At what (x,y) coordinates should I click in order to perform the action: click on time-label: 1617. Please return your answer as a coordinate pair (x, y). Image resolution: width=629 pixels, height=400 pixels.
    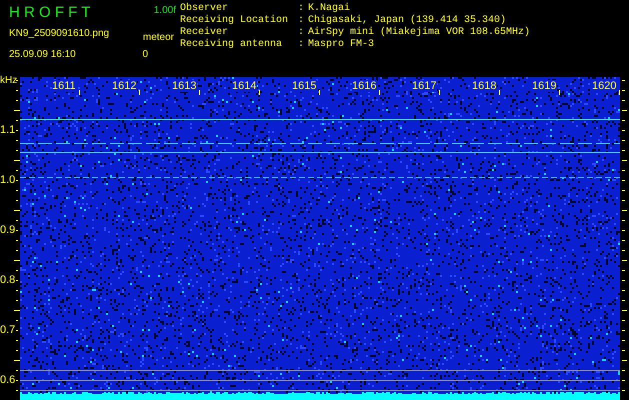
    Looking at the image, I should click on (424, 86).